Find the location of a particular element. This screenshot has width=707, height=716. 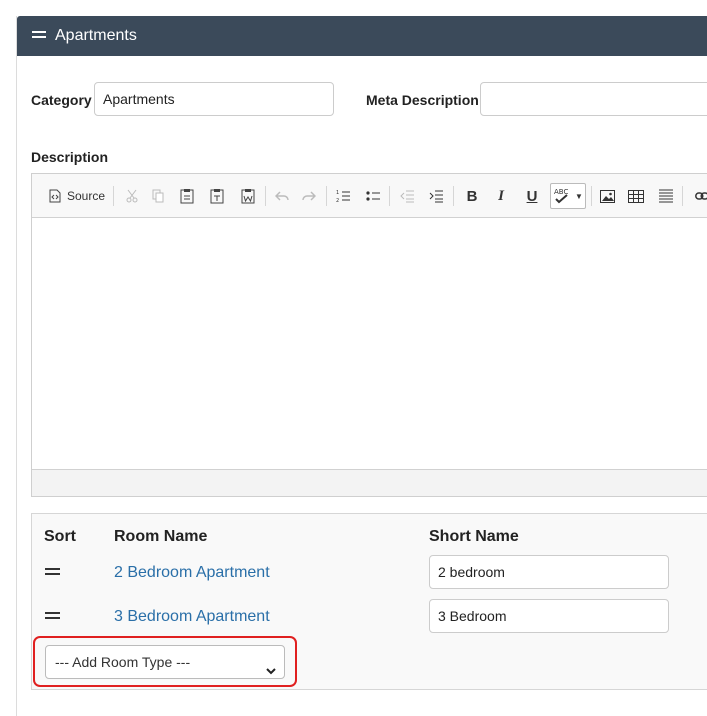

column-header-sort: Sort is located at coordinates (60, 536).